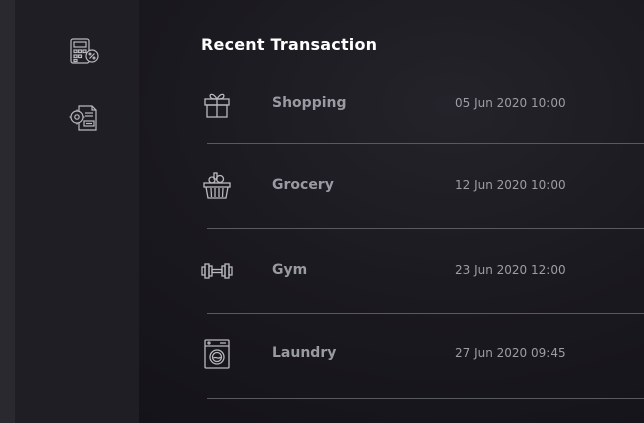  I want to click on left-edge-panel, so click(7, 211).